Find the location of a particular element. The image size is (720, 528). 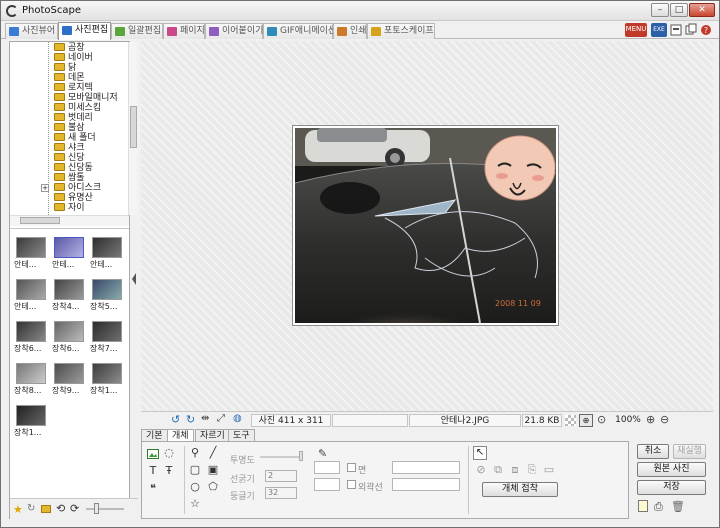

back-icon: ⟲ is located at coordinates (60, 508).